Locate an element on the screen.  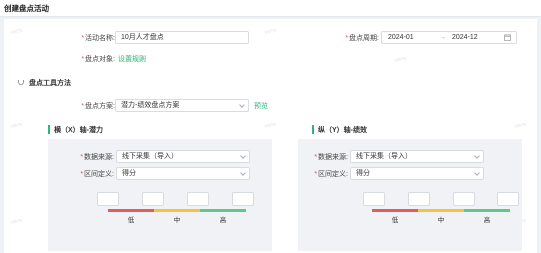
period-start: 2024-01 is located at coordinates (401, 37).